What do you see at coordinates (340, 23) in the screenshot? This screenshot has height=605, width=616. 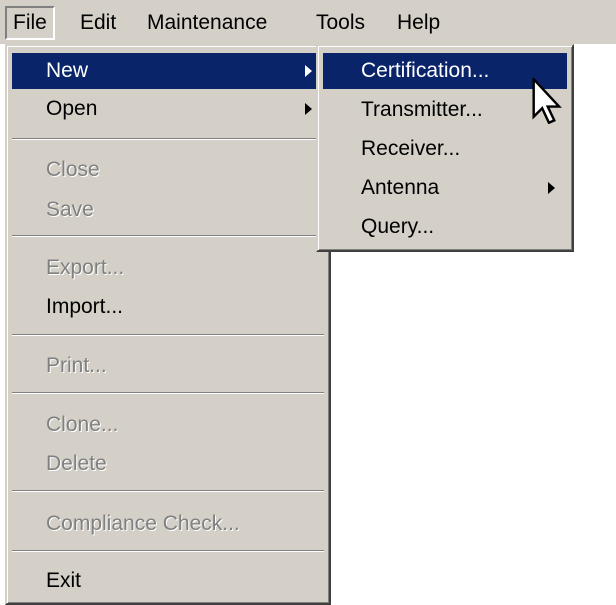 I see `menu-tools: Tools` at bounding box center [340, 23].